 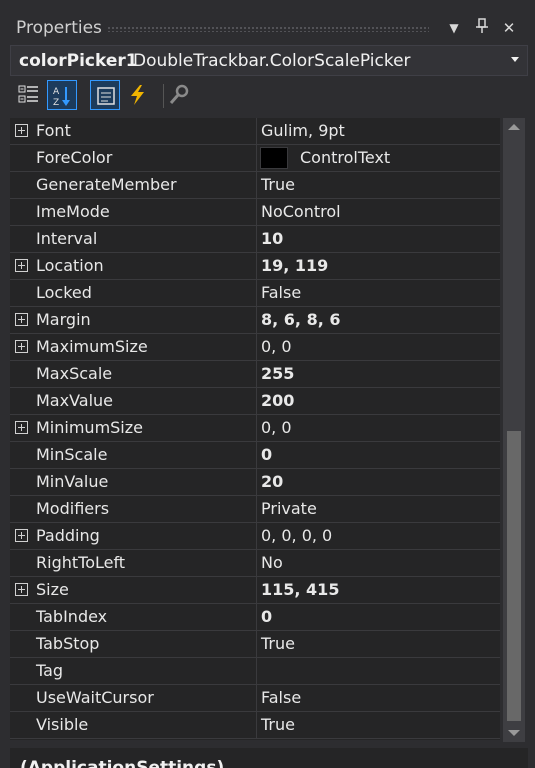 What do you see at coordinates (303, 130) in the screenshot?
I see `property-value: Gulim, 9pt` at bounding box center [303, 130].